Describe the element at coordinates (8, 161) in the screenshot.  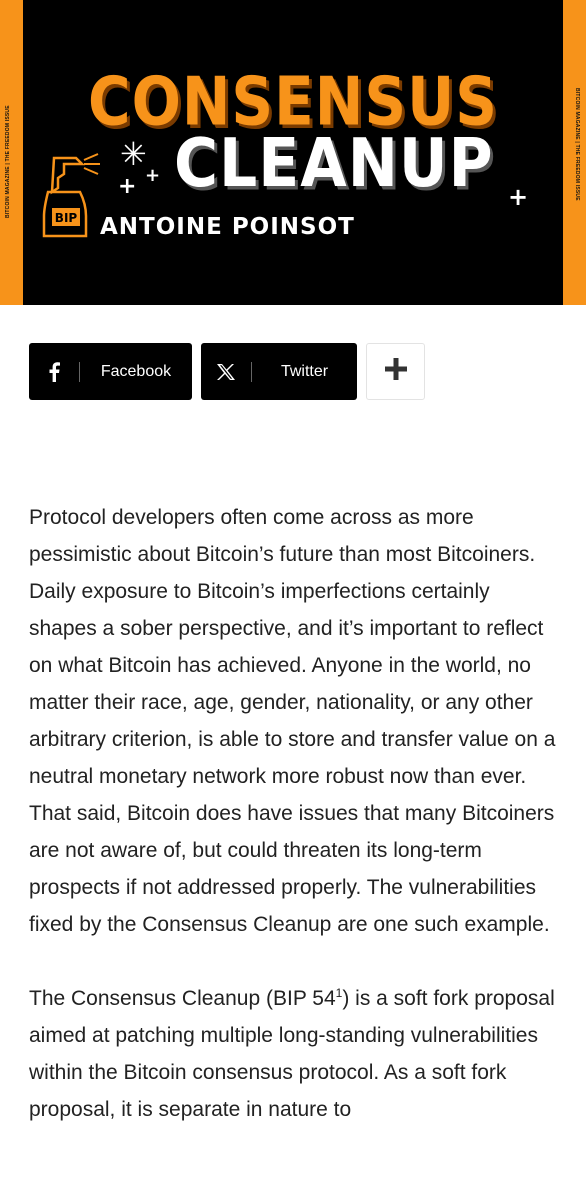
I see `side-text-left: BITCOIN MAGAZINE | THE FREEDOM ISSUE` at that location.